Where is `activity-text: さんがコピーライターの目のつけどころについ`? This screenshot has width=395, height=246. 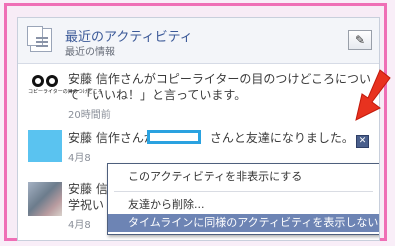
activity-text: さんがコピーライターの目のつけどころについ is located at coordinates (245, 79).